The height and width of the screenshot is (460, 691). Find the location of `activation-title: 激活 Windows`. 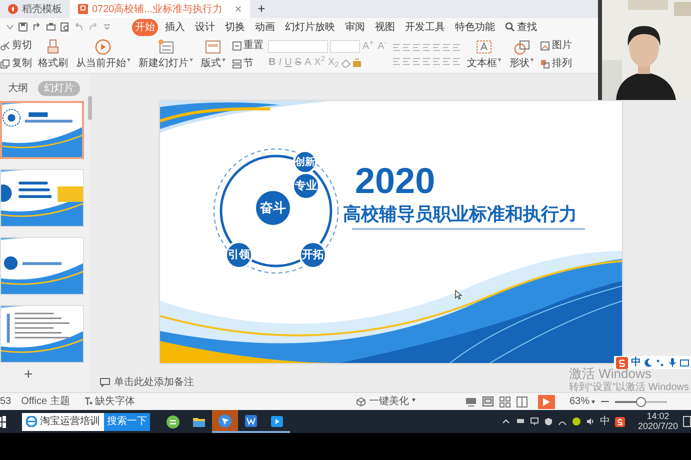

activation-title: 激活 Windows is located at coordinates (610, 374).